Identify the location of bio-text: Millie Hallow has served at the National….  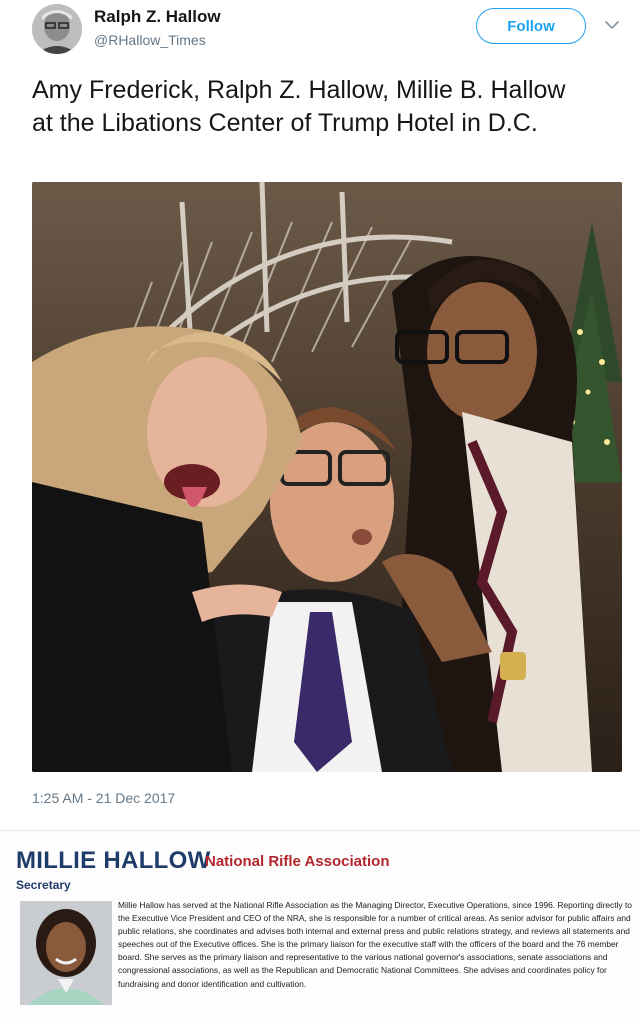
(375, 944).